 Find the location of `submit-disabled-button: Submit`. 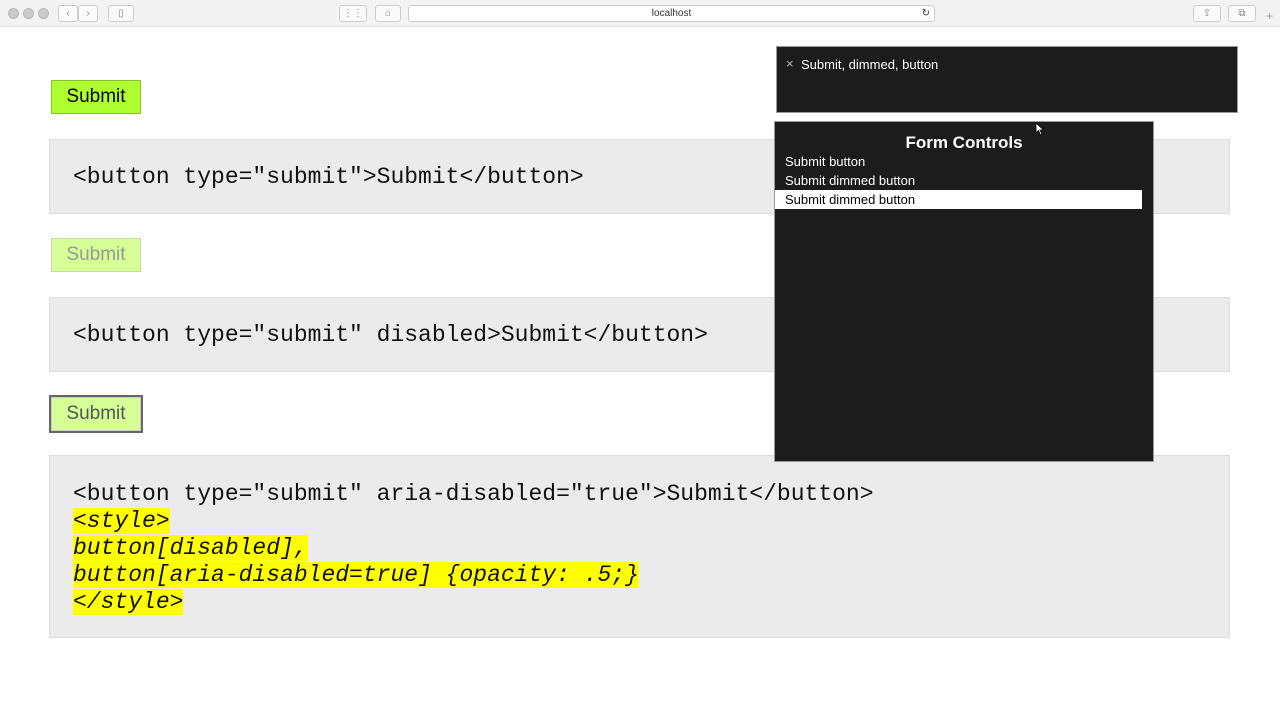

submit-disabled-button: Submit is located at coordinates (96, 255).